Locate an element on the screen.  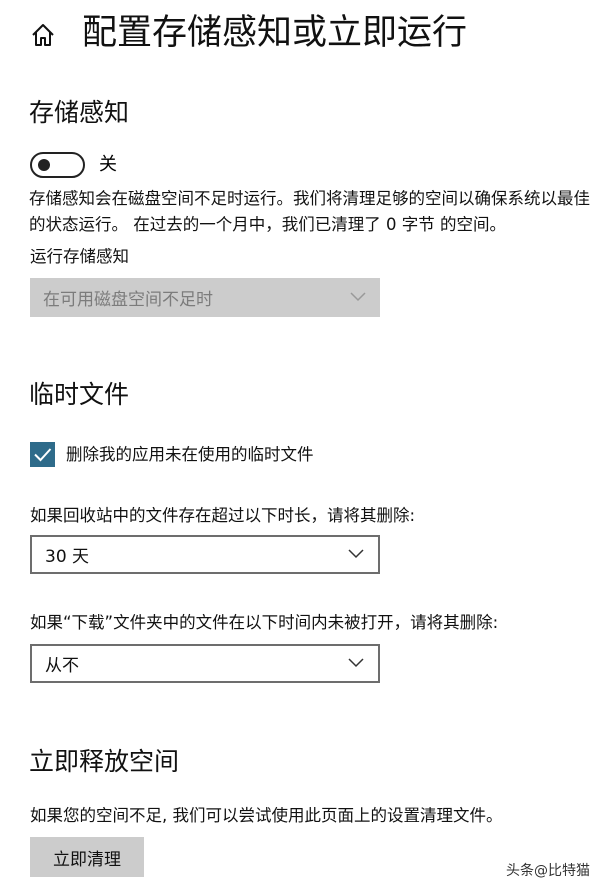
delete-temp-files-checkbox is located at coordinates (42, 454).